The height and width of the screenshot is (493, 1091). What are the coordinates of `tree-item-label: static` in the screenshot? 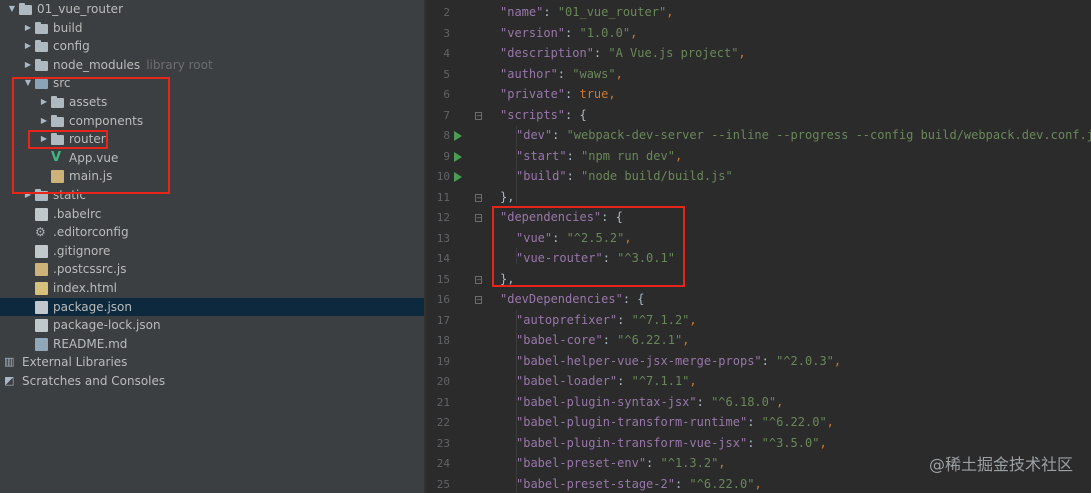 It's located at (69, 195).